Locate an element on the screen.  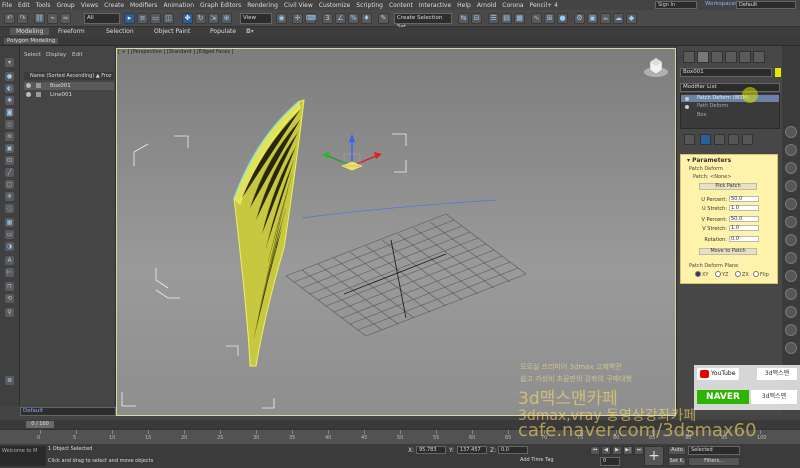
configure-modifier-sets-icon is located at coordinates (747, 139).